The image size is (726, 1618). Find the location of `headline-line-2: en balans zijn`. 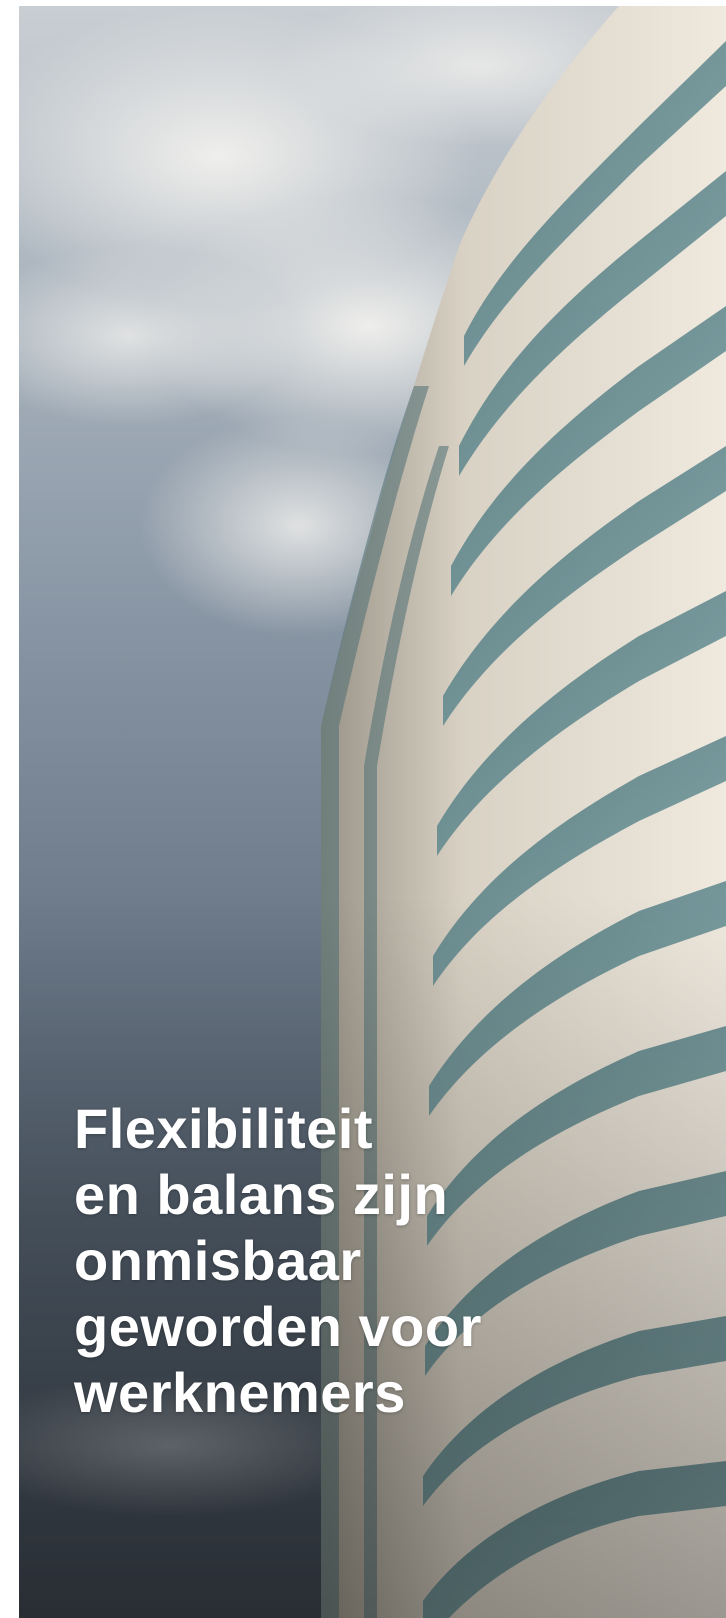

headline-line-2: en balans zijn is located at coordinates (261, 1194).